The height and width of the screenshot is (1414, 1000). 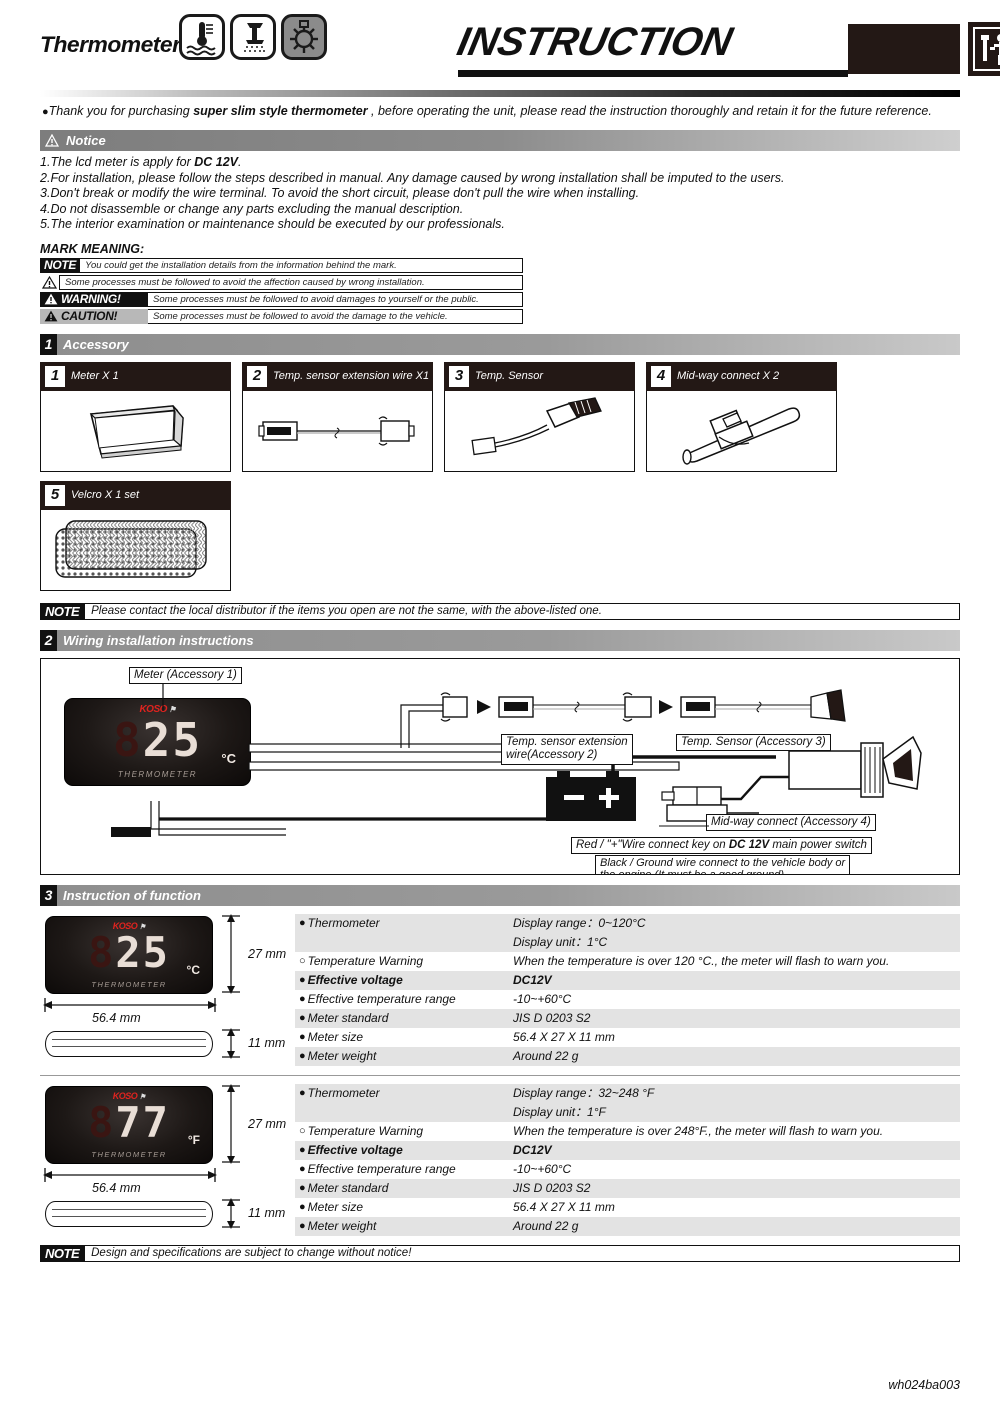 I want to click on accessory-item-4-head: 4 Mid-way connect X 2, so click(x=741, y=376).